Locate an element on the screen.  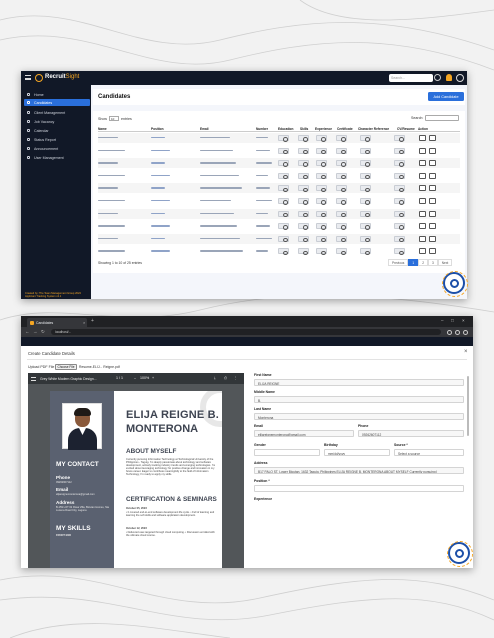
source-select: Select a source is located at coordinates (429, 452).